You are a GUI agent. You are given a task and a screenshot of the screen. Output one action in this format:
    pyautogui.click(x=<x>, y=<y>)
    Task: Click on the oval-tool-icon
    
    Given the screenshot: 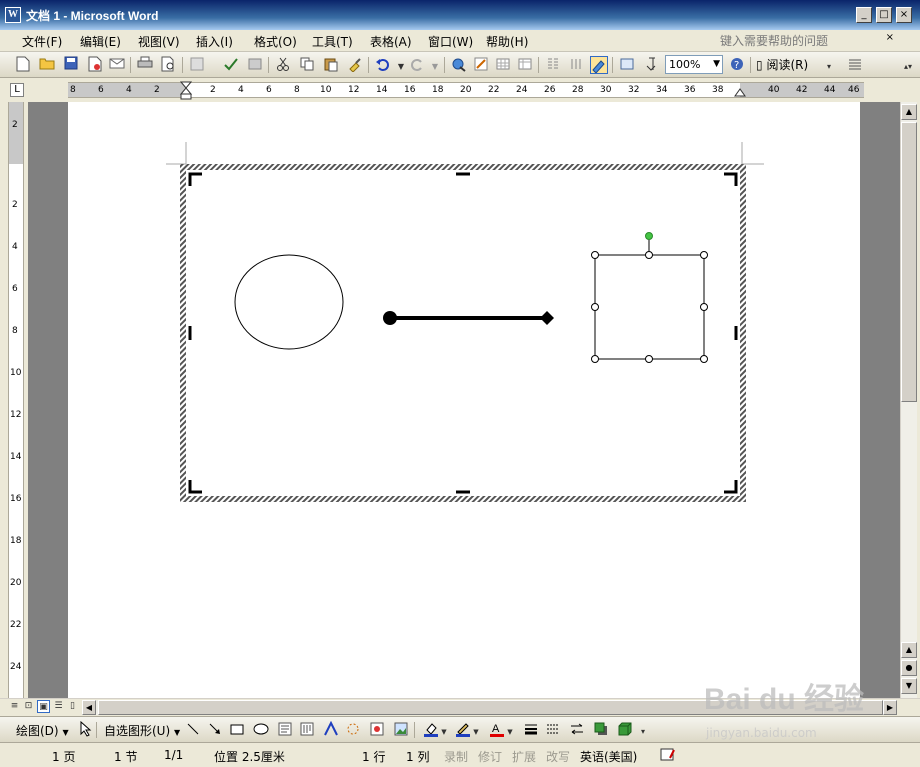 What is the action you would take?
    pyautogui.click(x=261, y=730)
    